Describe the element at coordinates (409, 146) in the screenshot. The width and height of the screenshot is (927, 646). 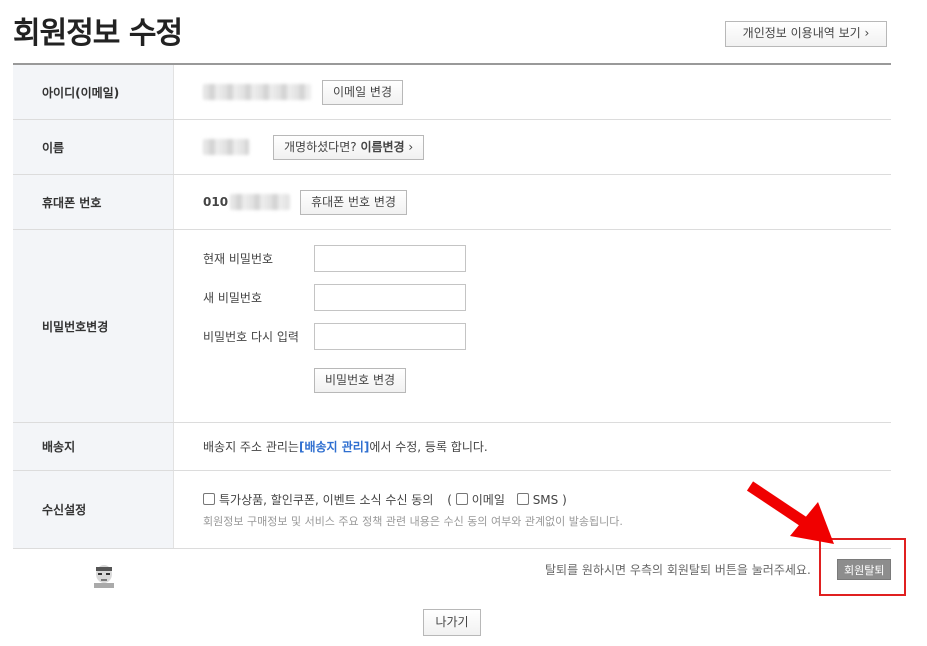
I see `chevron-right-icon: ›` at that location.